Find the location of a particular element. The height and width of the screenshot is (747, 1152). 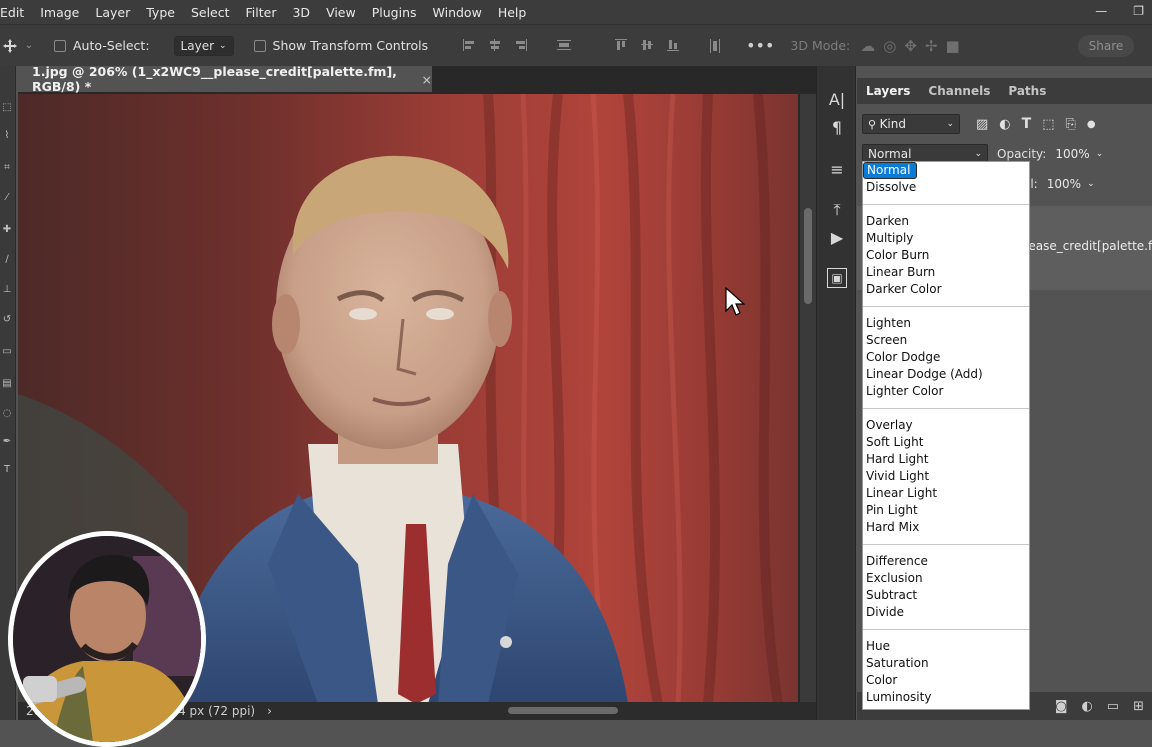

brush-tool-icon: ∕ is located at coordinates (7, 260).